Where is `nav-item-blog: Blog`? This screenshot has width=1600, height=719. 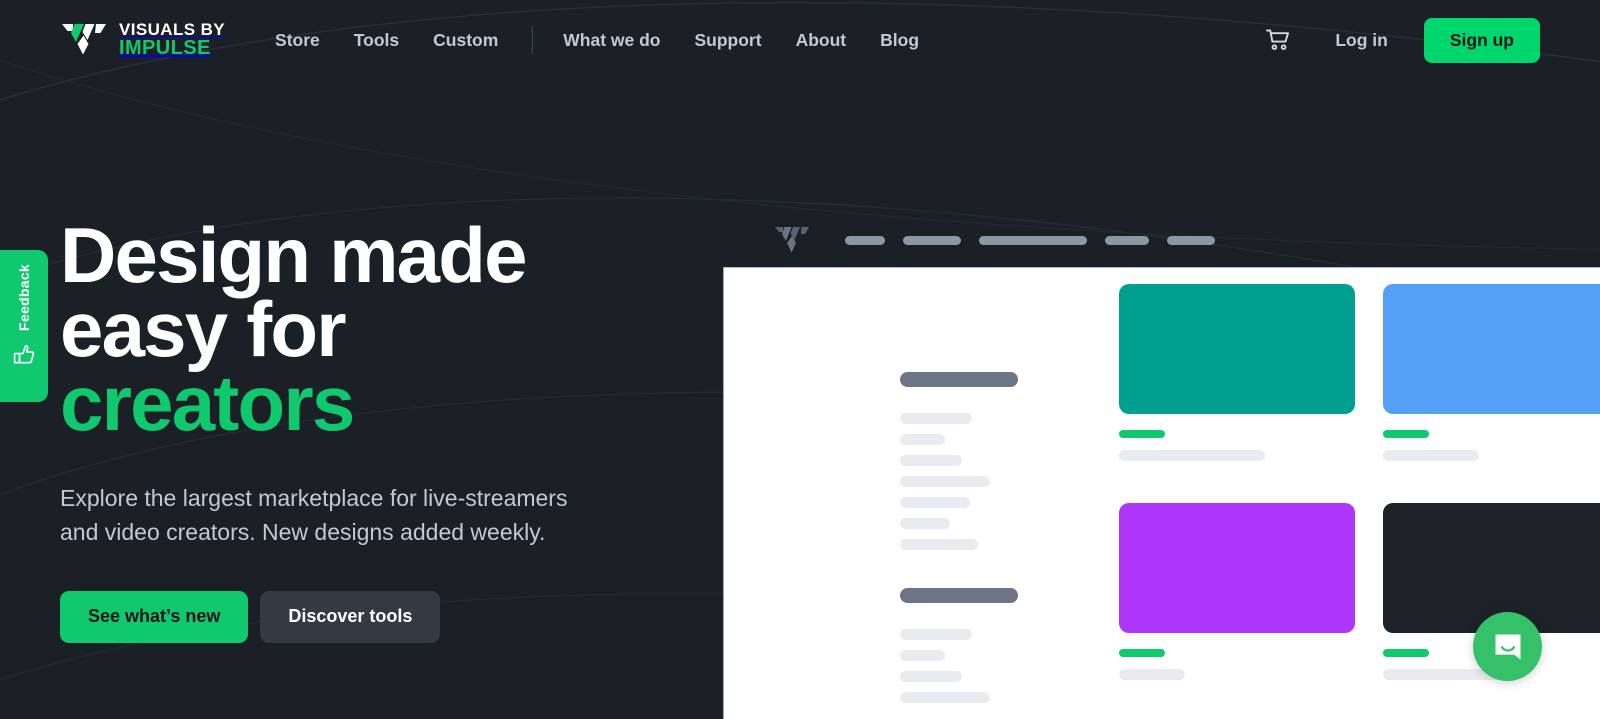 nav-item-blog: Blog is located at coordinates (899, 40).